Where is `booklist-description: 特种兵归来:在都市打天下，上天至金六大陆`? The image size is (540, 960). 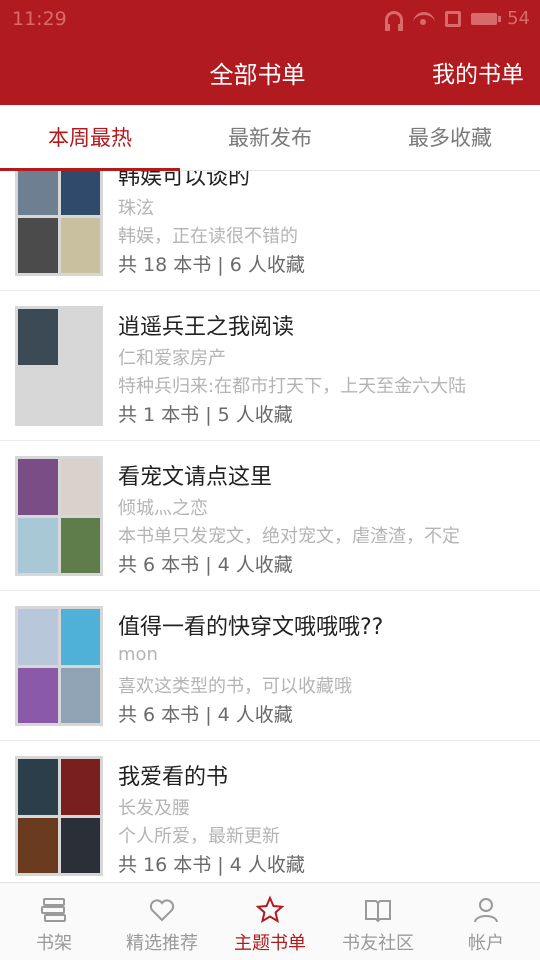 booklist-description: 特种兵归来:在都市打天下，上天至金六大陆 is located at coordinates (292, 386).